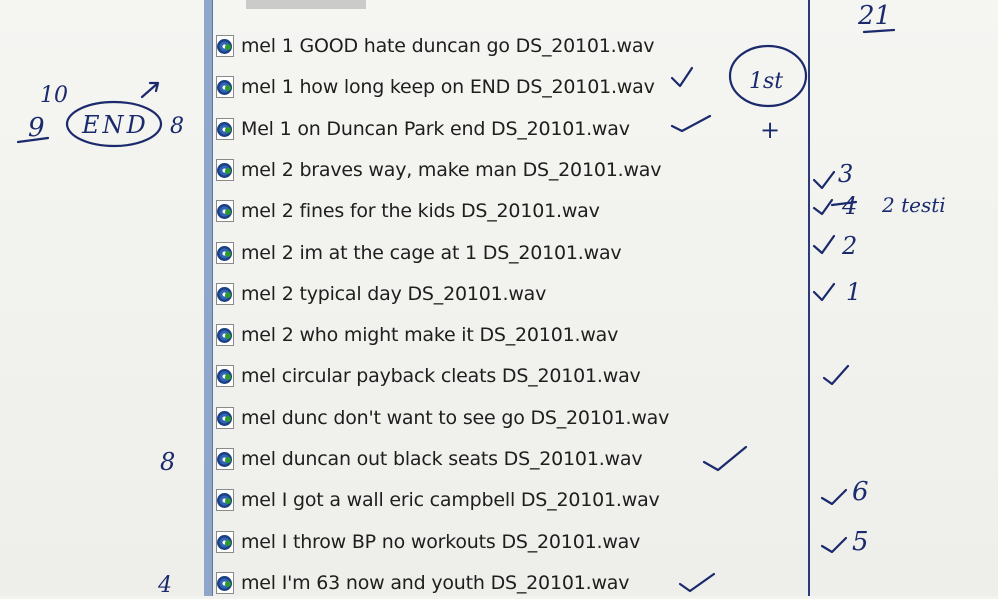  What do you see at coordinates (913, 205) in the screenshot?
I see `testing-note-annotation: 2 testi` at bounding box center [913, 205].